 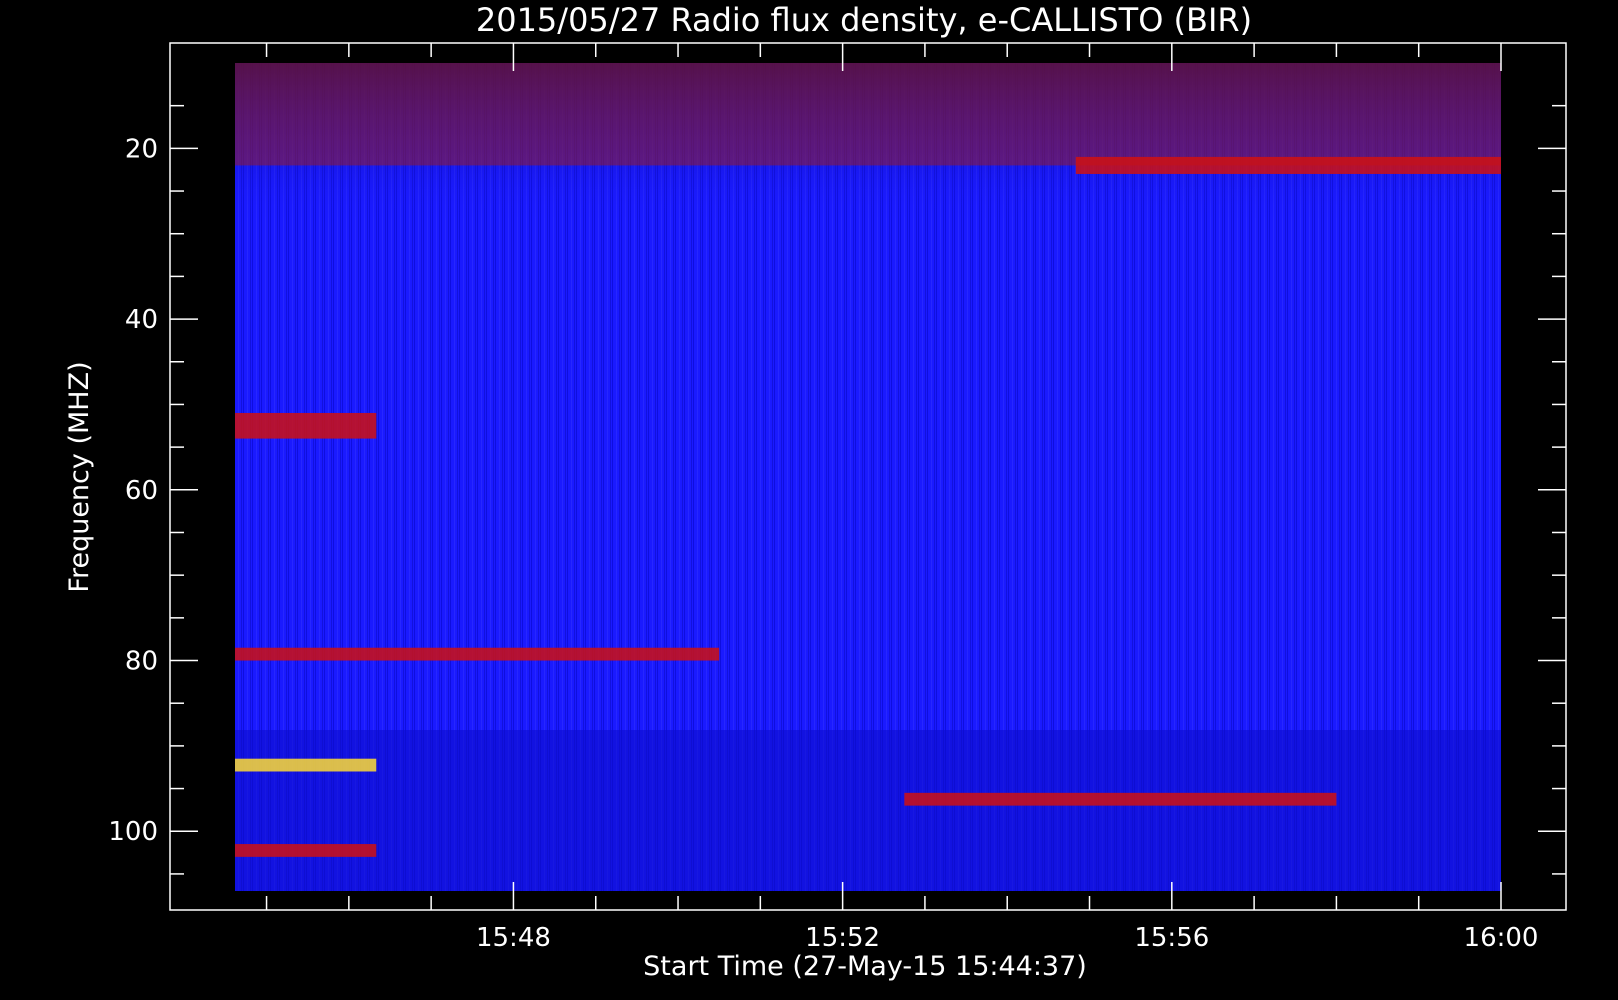 What do you see at coordinates (865, 966) in the screenshot?
I see `x-axis-label: Start Time (27-May-15 15:44:37)` at bounding box center [865, 966].